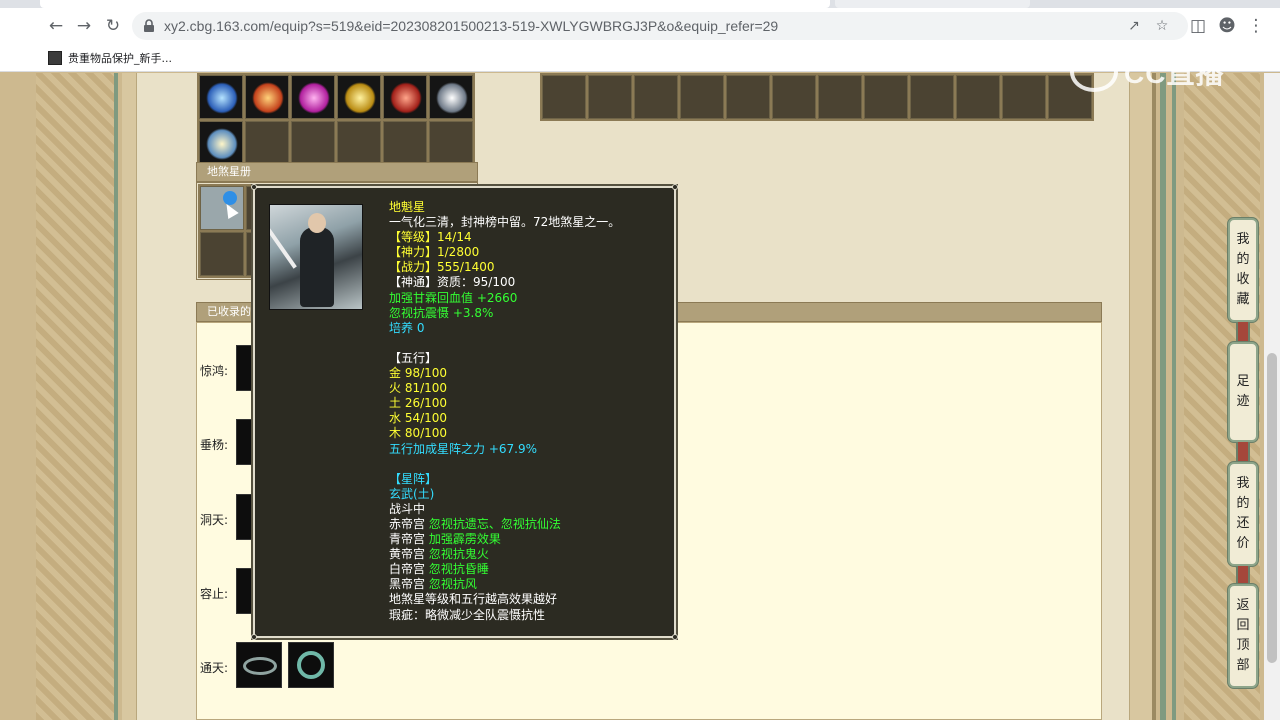 Image resolution: width=1280 pixels, height=720 pixels. What do you see at coordinates (1243, 636) in the screenshot?
I see `back-to-top-button: 返 回 顶 部` at bounding box center [1243, 636].